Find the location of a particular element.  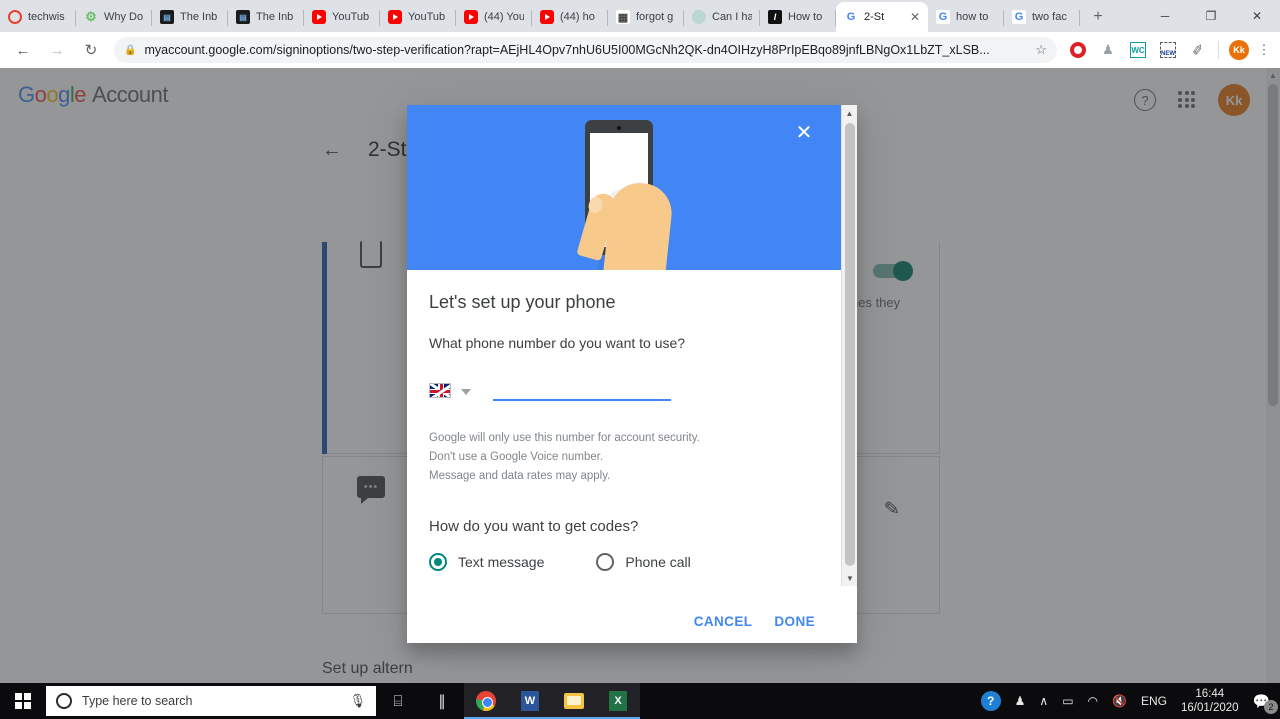

browser-tab: G 2-St ✕ is located at coordinates (882, 17).